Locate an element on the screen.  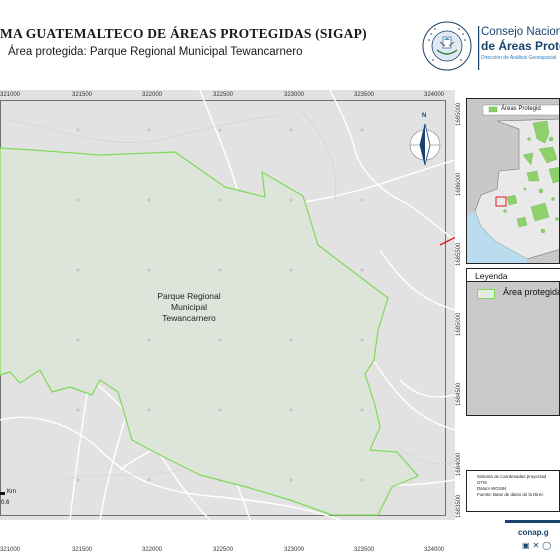
y-tick-2: 1686000 is located at coordinates (459, 184).